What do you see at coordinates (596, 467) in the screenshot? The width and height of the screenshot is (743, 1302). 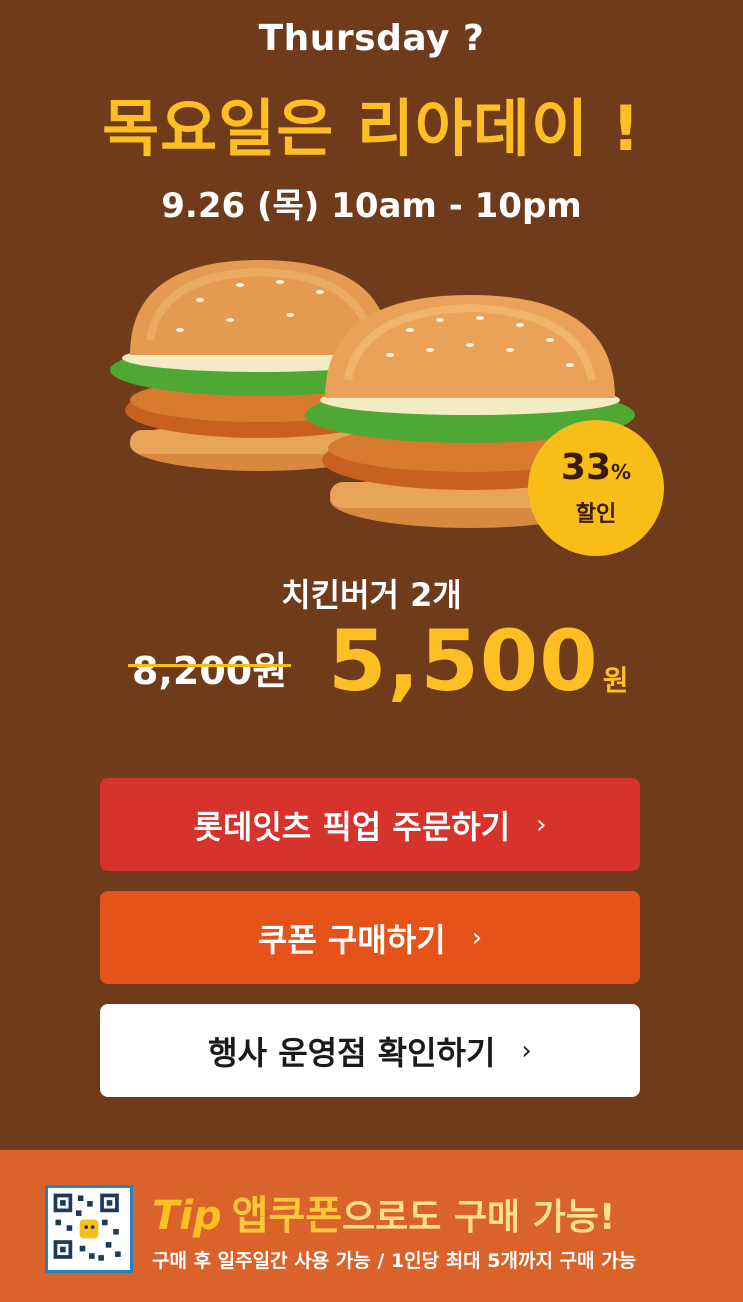 I see `discount-percent: 33%` at bounding box center [596, 467].